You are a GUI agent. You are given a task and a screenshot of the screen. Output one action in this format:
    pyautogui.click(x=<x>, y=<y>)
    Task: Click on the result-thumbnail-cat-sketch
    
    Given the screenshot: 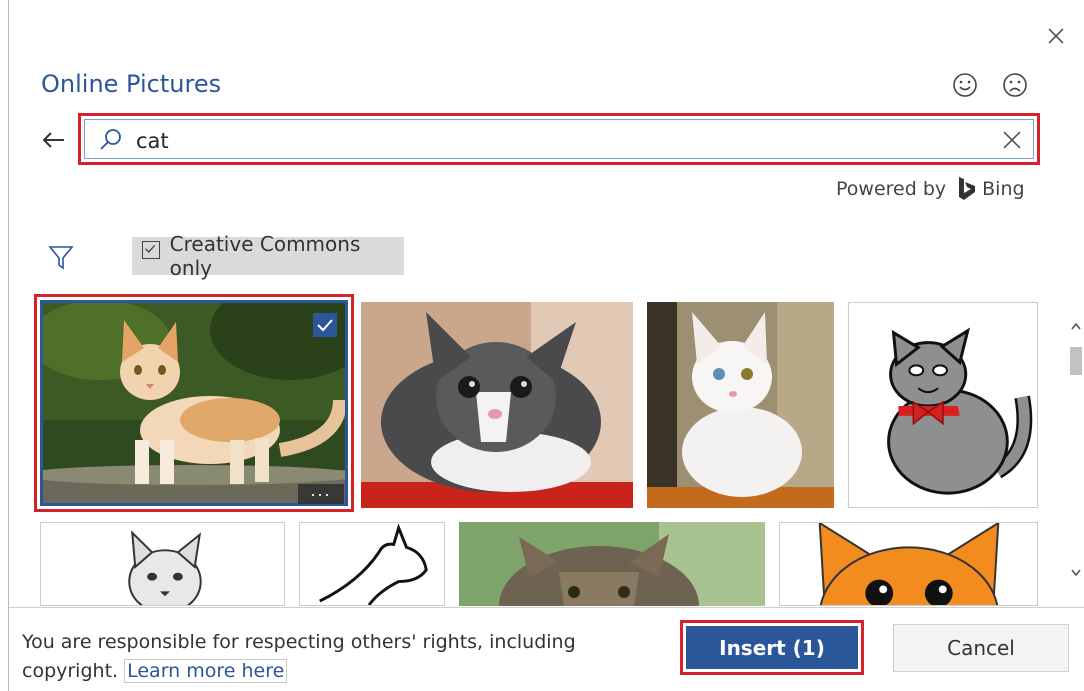 What is the action you would take?
    pyautogui.click(x=162, y=564)
    